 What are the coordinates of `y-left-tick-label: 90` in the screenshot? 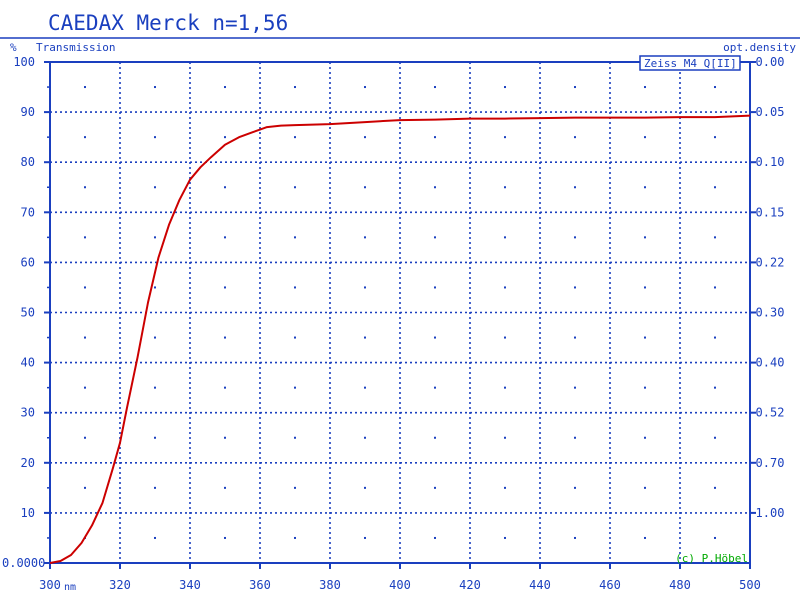 It's located at (28, 112).